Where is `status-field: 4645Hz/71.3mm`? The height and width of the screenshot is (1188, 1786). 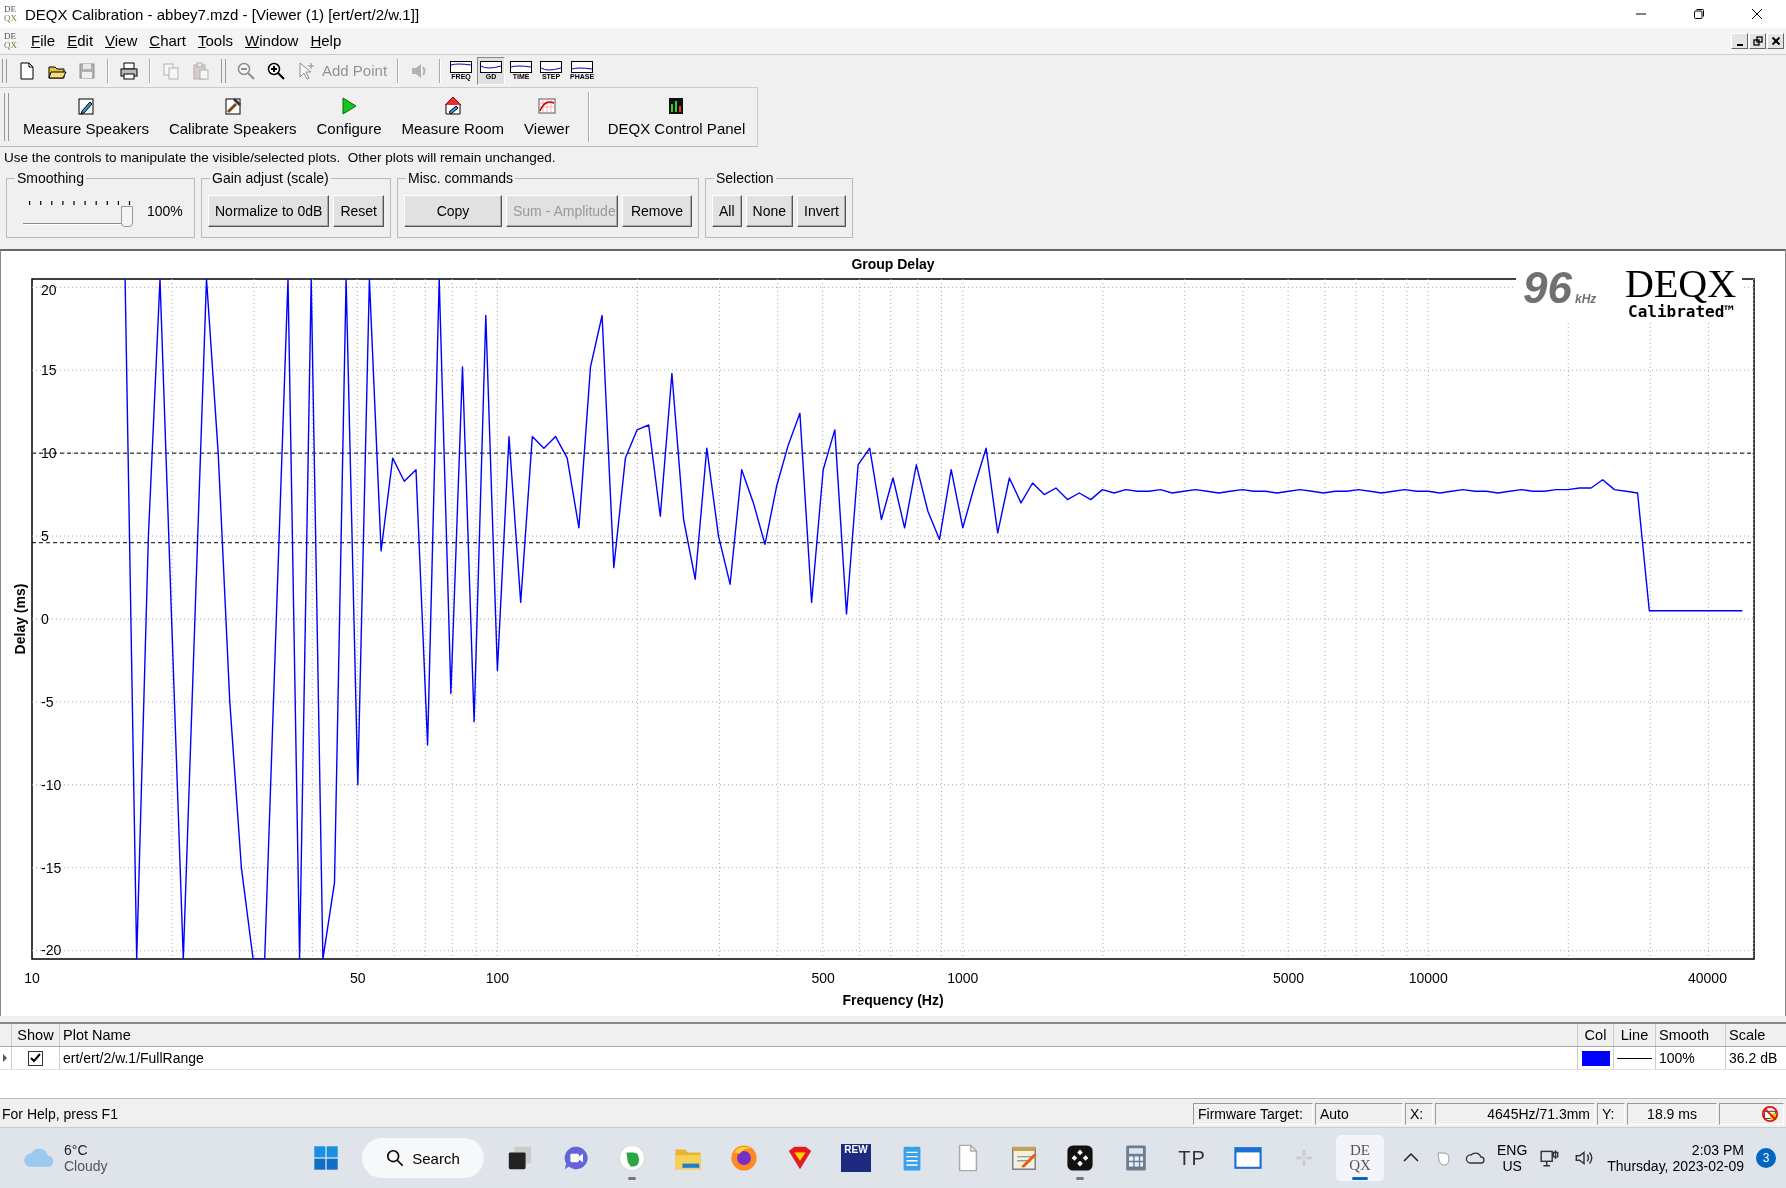
status-field: 4645Hz/71.3mm is located at coordinates (1515, 1114).